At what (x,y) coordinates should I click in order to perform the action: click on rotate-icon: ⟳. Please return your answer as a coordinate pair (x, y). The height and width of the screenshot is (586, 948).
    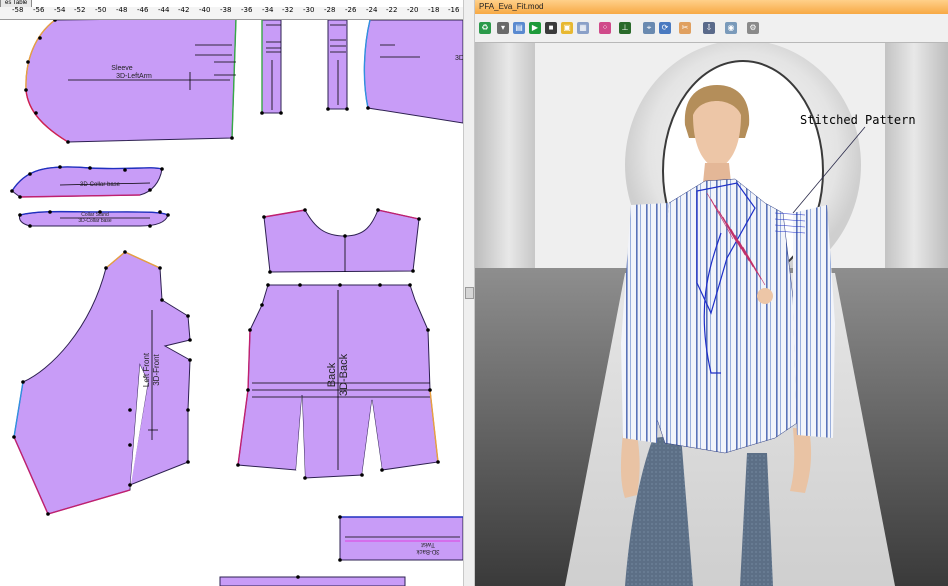
    Looking at the image, I should click on (665, 28).